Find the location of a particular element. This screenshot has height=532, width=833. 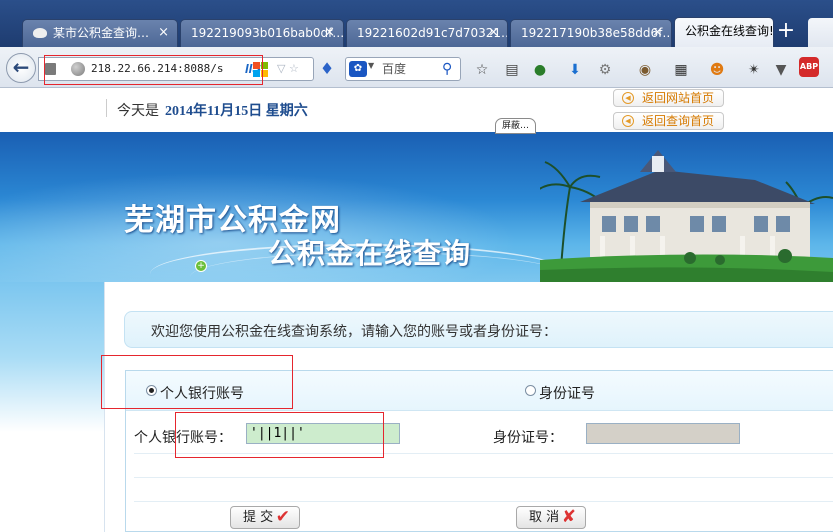

bookmark-icon: ♦ is located at coordinates (327, 69).